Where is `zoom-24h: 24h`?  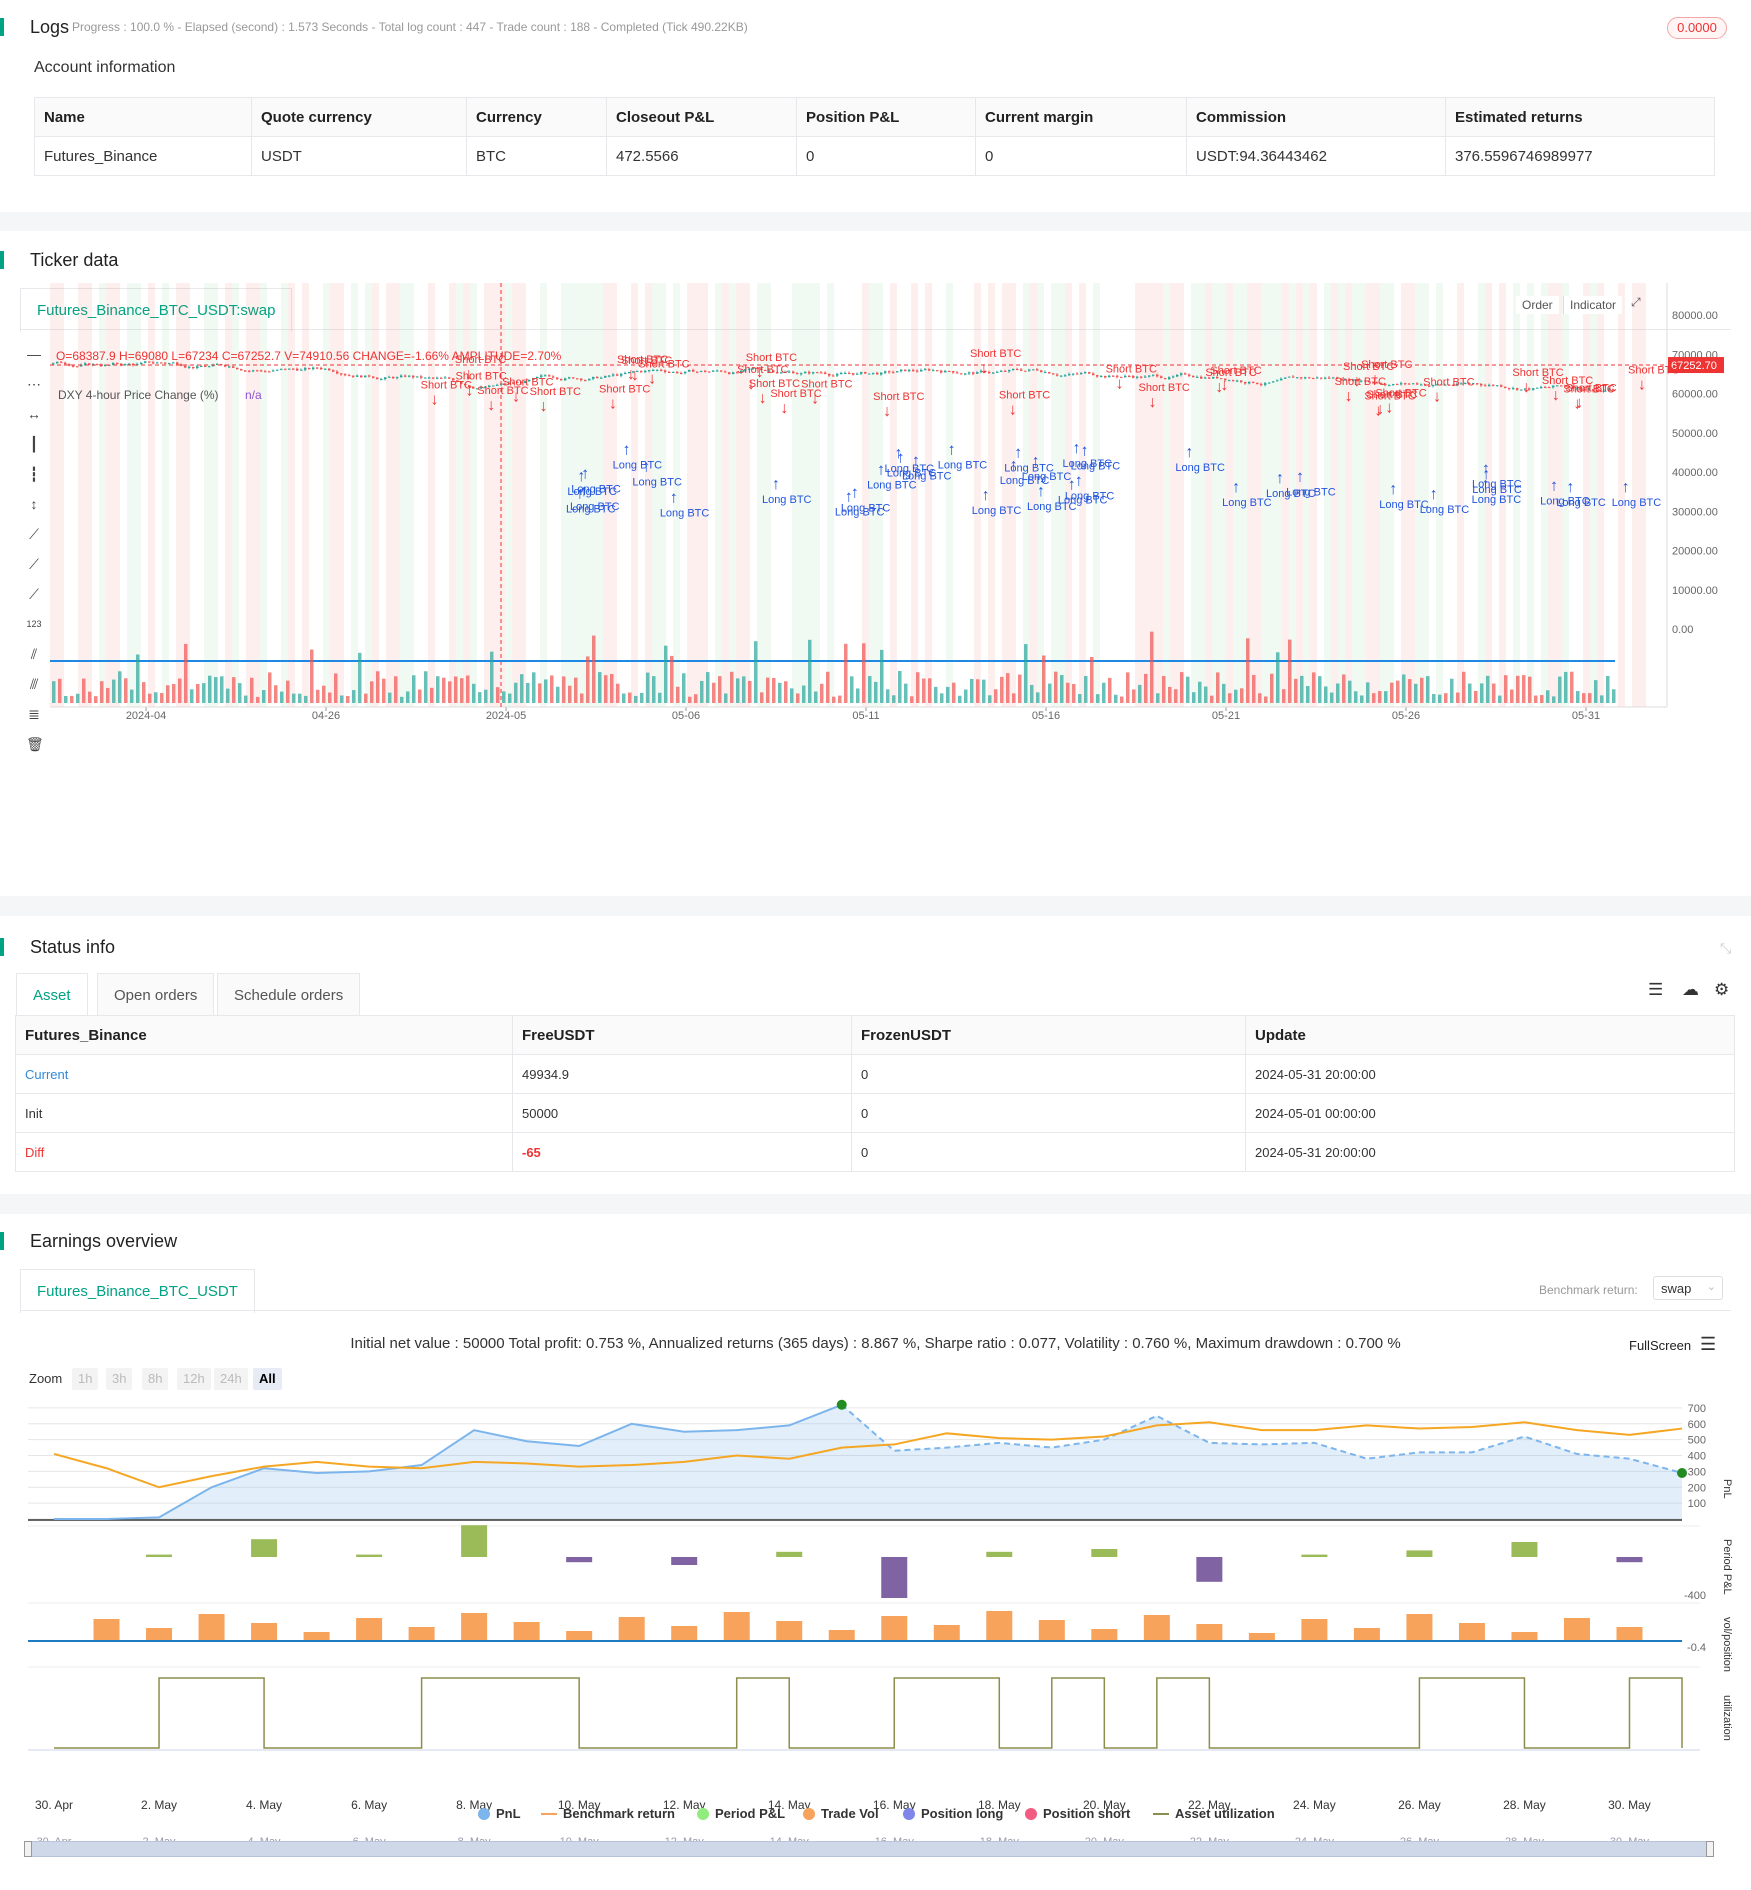
zoom-24h: 24h is located at coordinates (231, 1379).